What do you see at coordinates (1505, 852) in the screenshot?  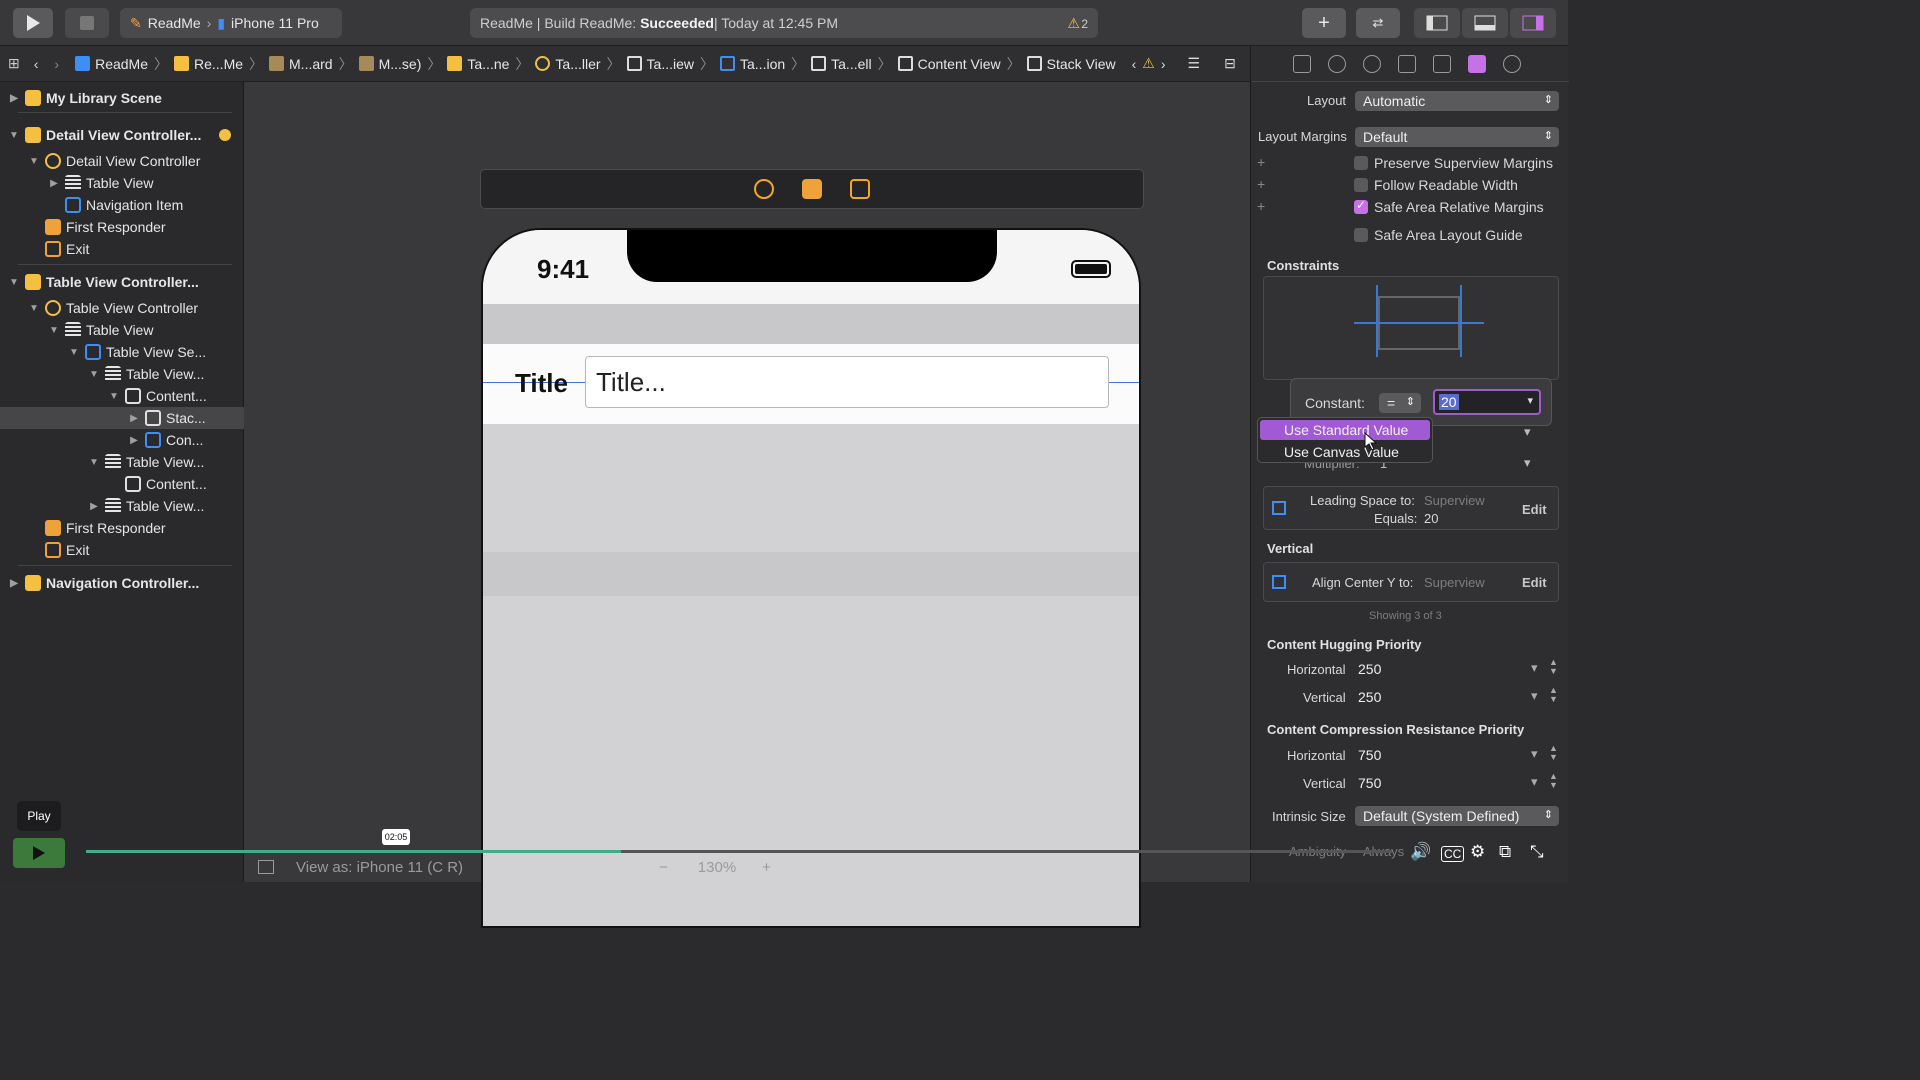 I see `picture-in-picture-icon: ⧉` at bounding box center [1505, 852].